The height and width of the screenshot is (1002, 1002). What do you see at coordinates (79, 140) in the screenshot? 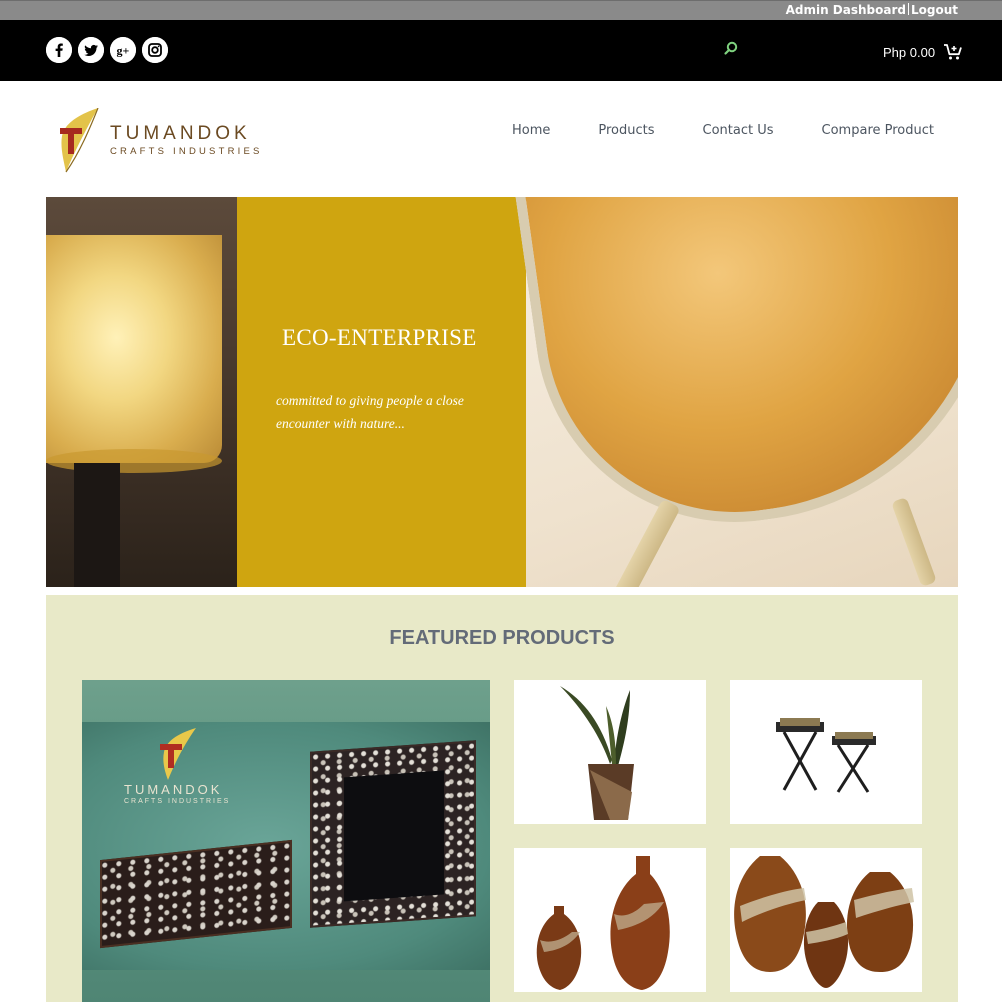
I see `logo-emblem-icon` at bounding box center [79, 140].